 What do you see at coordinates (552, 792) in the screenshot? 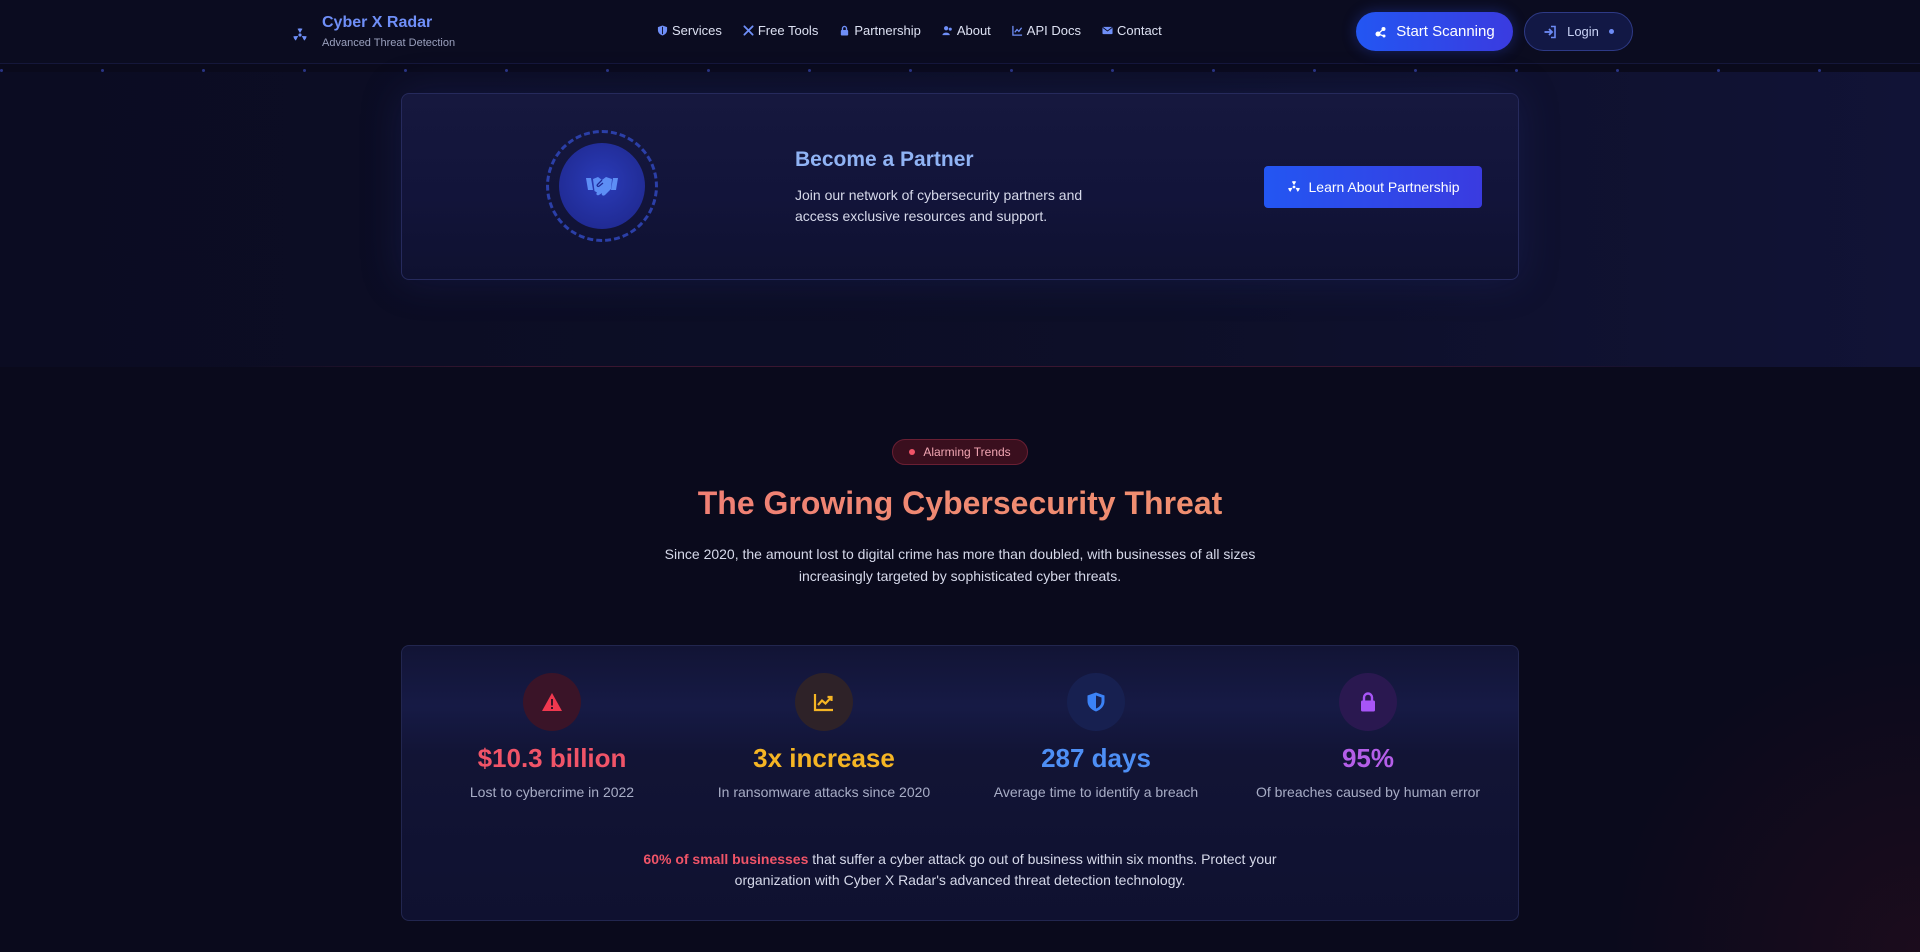
I see `stat-label: Lost to cybercrime in 2022` at bounding box center [552, 792].